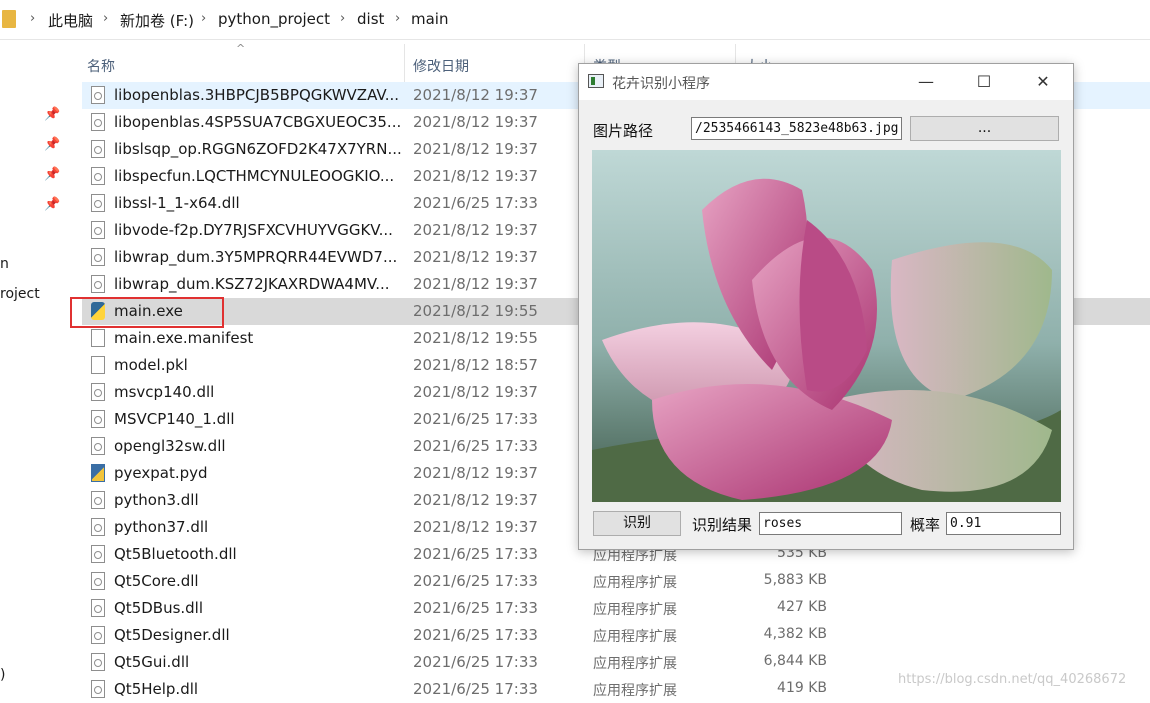 This screenshot has width=1150, height=703. I want to click on column-header-date: 修改日期, so click(441, 66).